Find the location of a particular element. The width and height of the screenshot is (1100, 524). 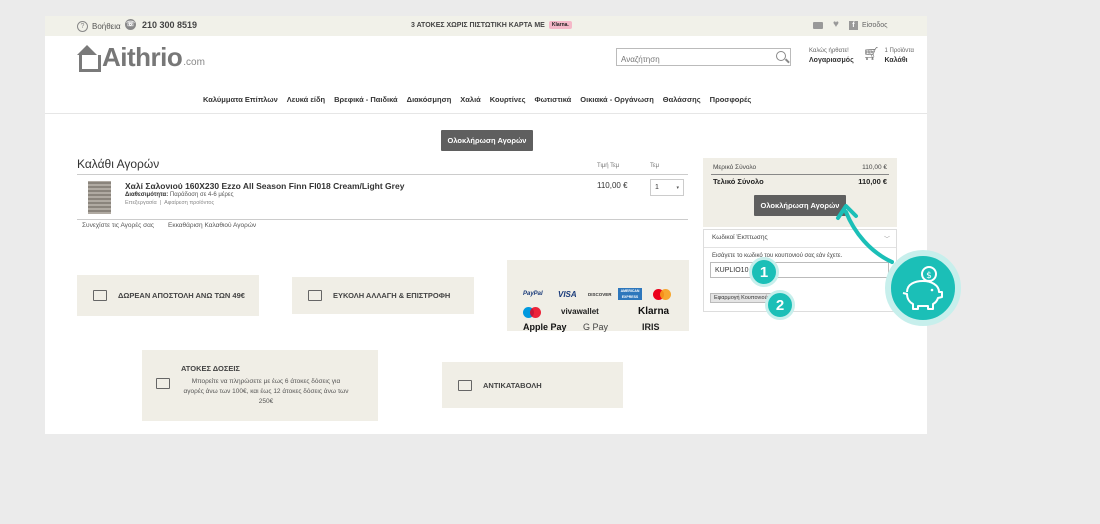

subtotal-row: Μερικό Σύνολο 110,00 € is located at coordinates (800, 167).